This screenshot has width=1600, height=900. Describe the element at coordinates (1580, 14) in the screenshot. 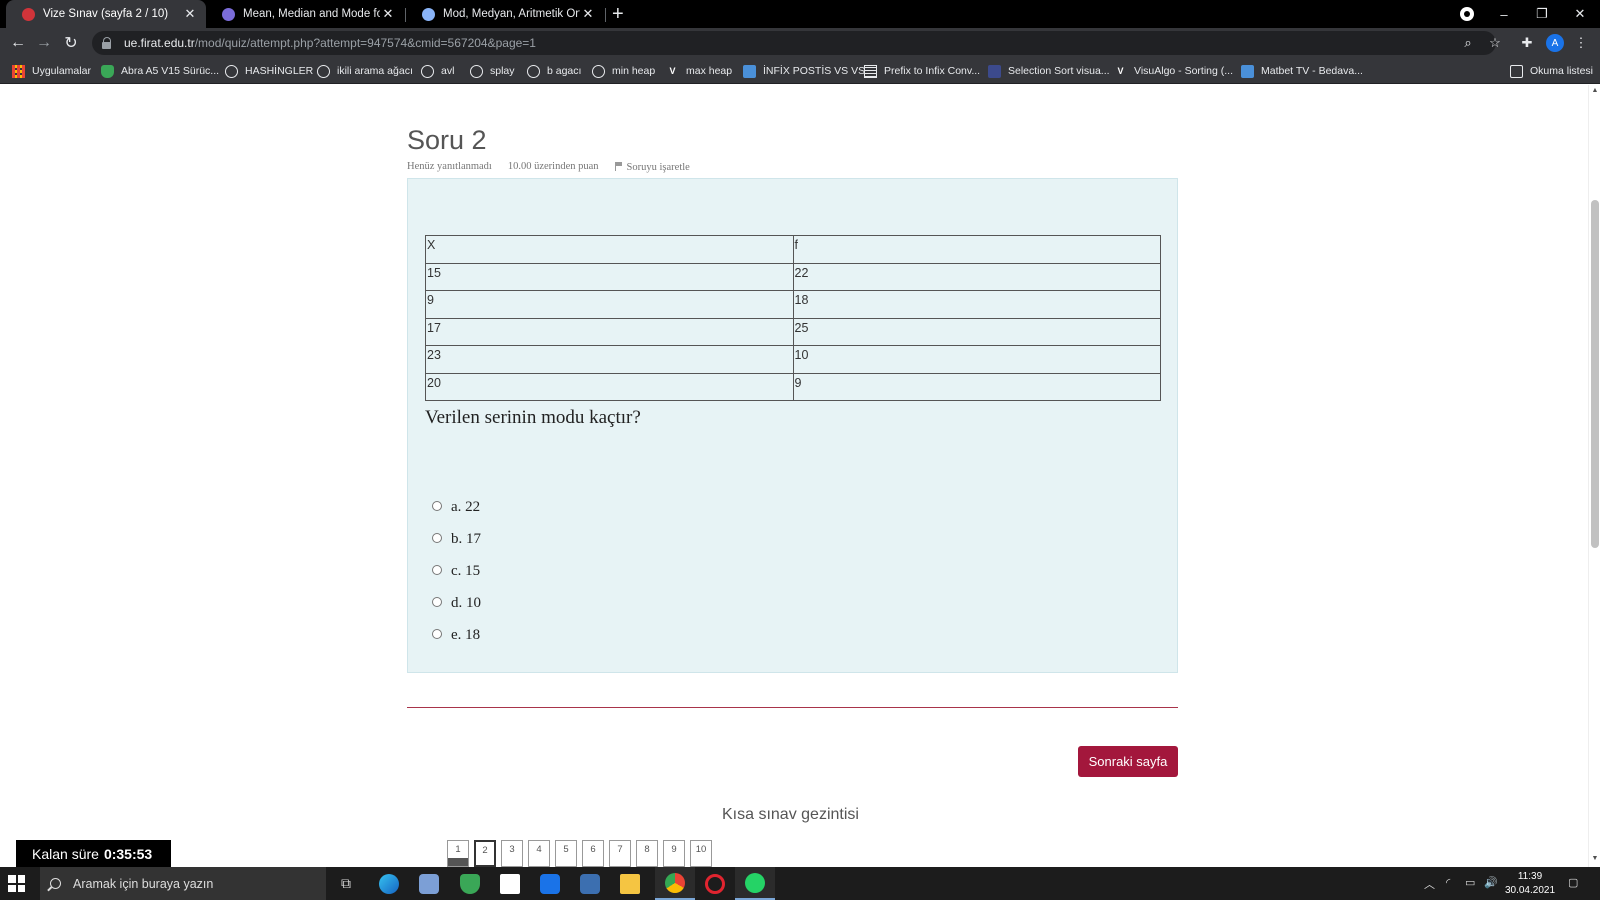

I see `close-window-icon: ✕` at that location.